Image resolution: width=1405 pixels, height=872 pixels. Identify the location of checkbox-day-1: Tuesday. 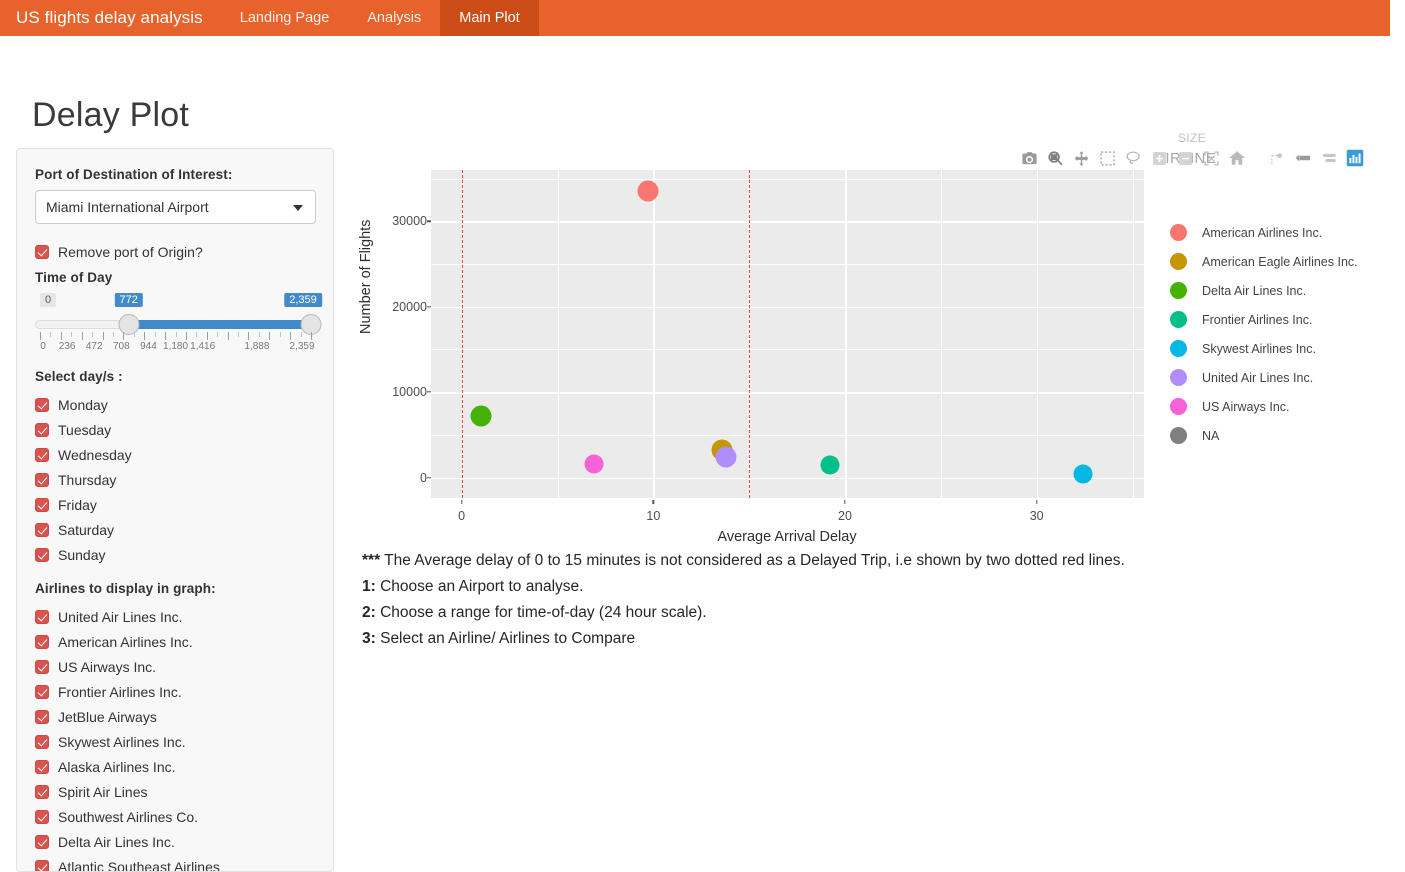
(175, 429).